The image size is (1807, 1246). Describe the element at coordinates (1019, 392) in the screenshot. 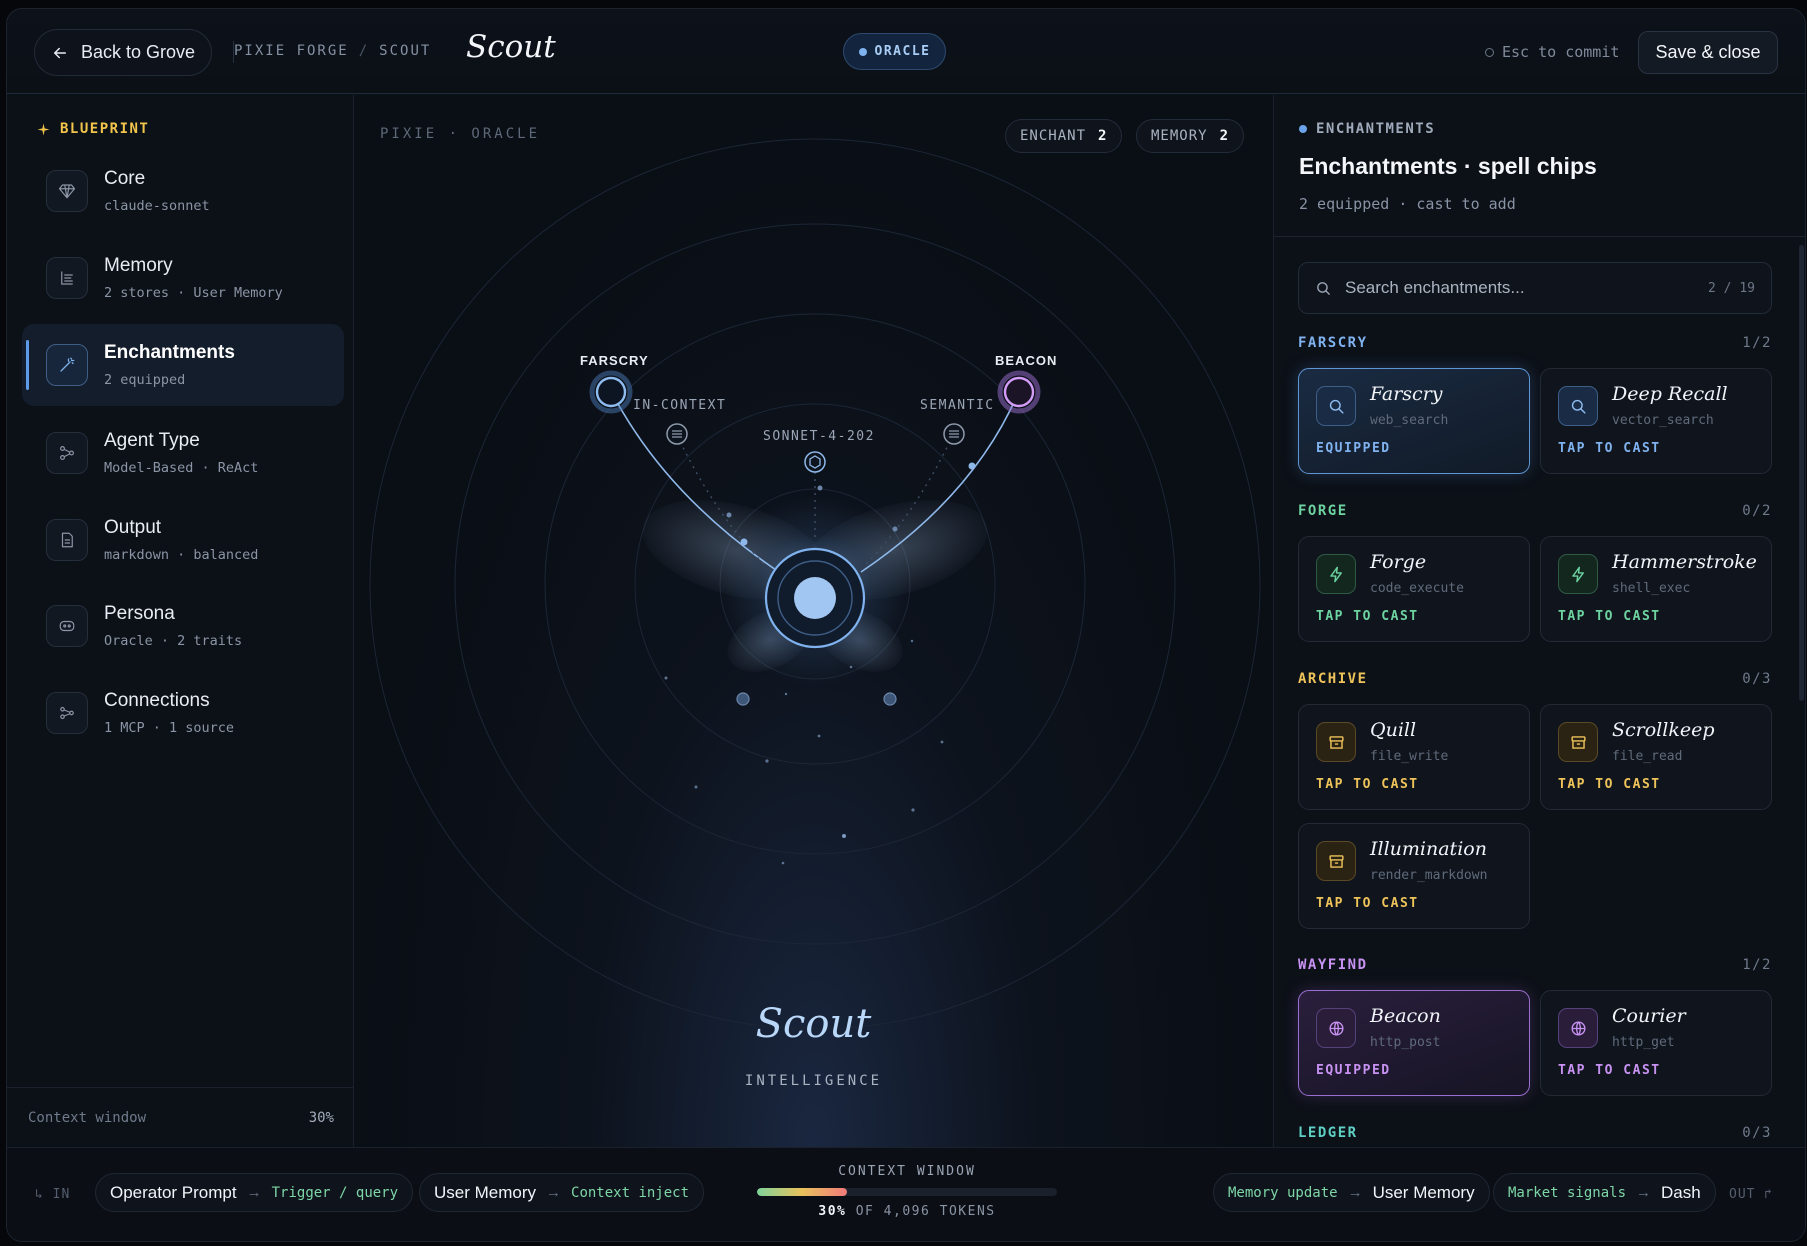

I see `beacon-node` at that location.